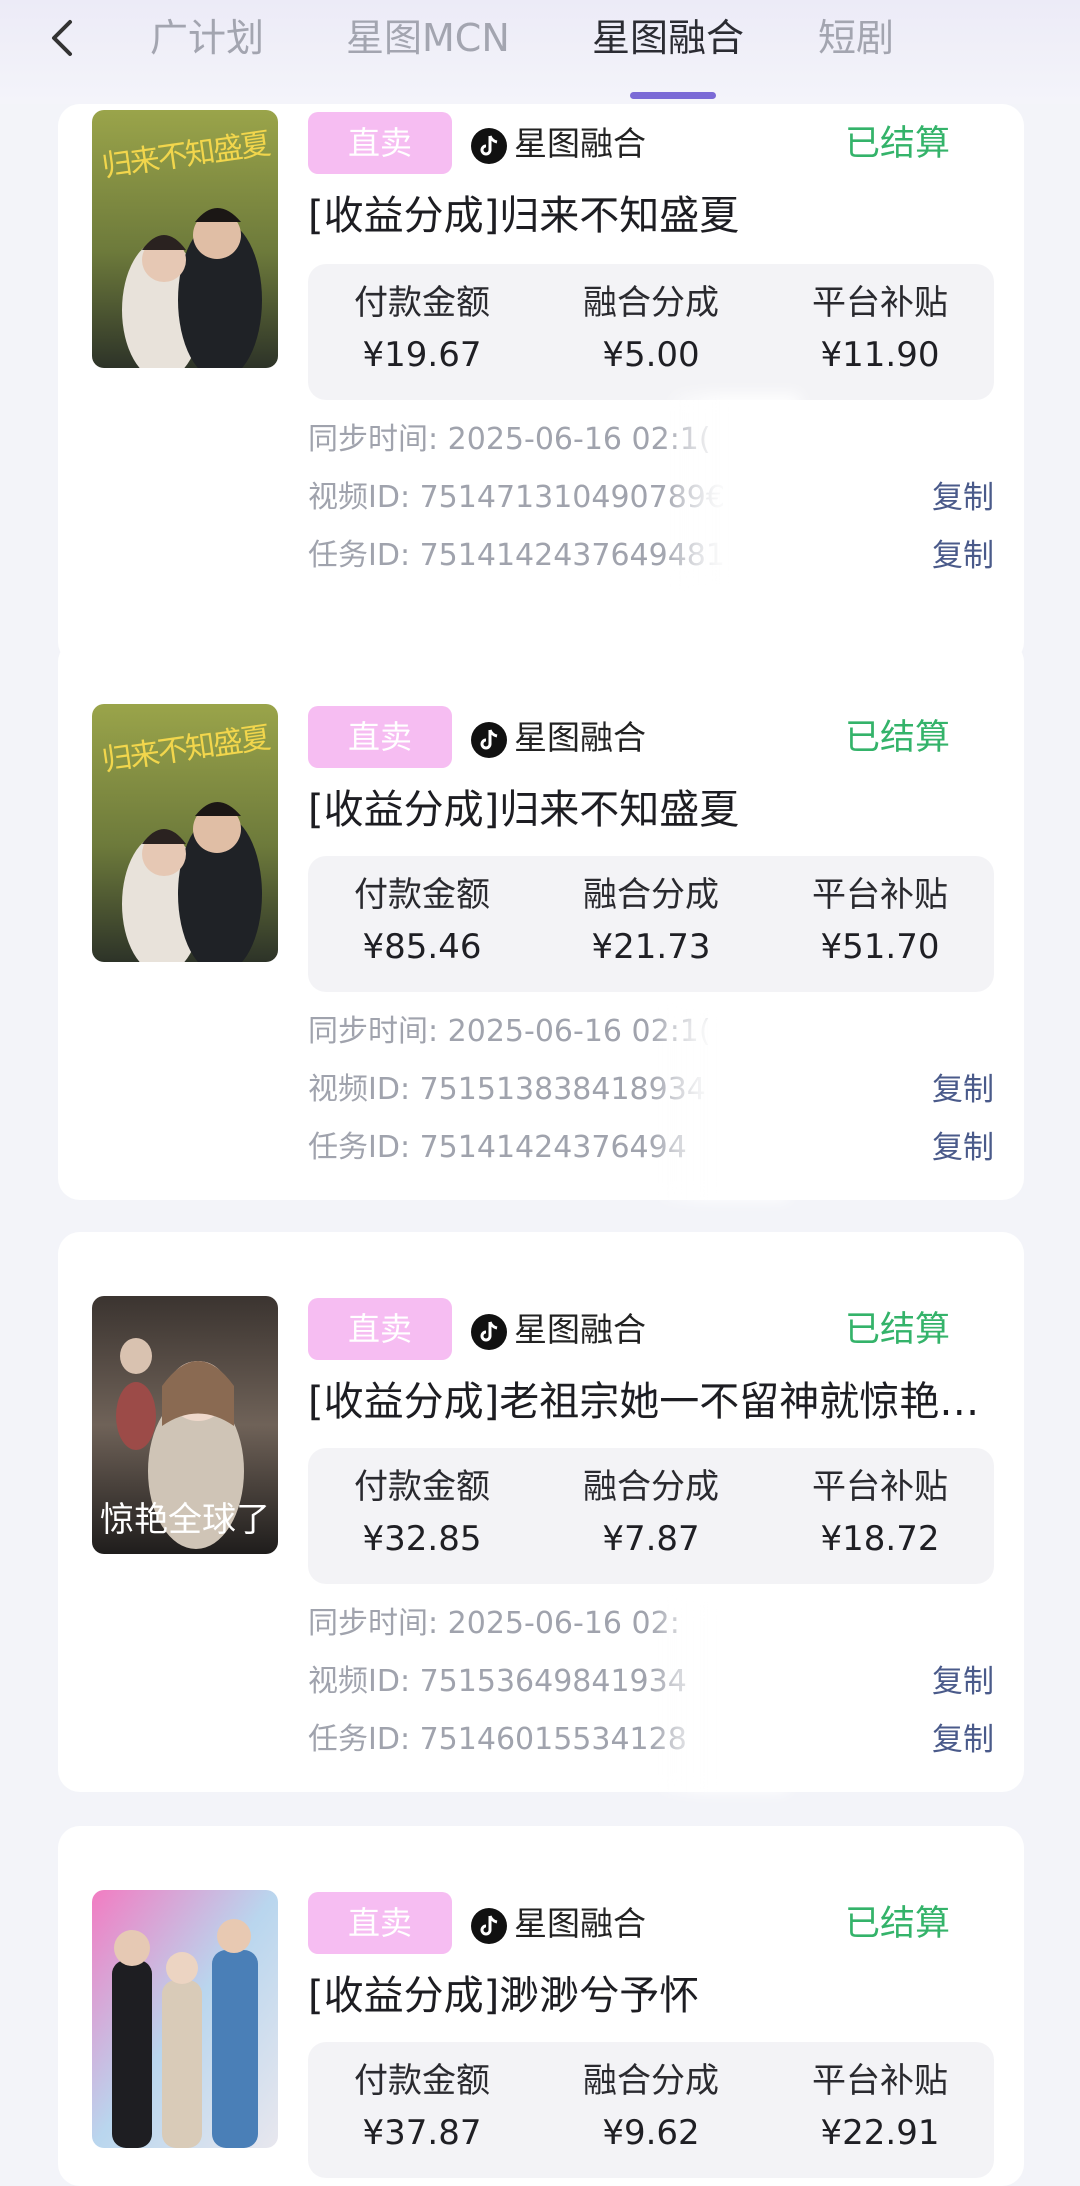 This screenshot has height=2186, width=1080. Describe the element at coordinates (185, 1520) in the screenshot. I see `poster-title: 惊艳全球了` at that location.